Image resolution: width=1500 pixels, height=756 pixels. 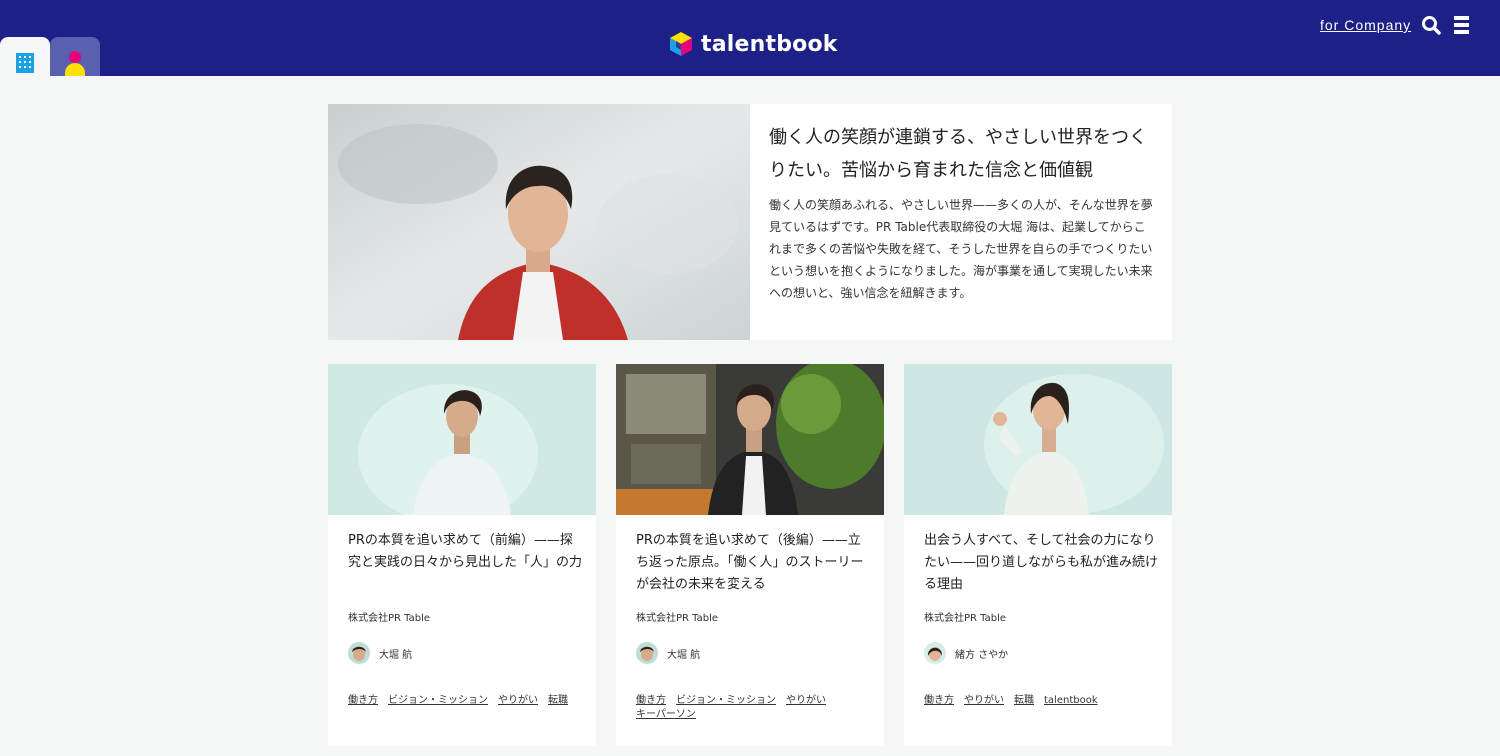 I want to click on tag-list: 働き方 ビジョン・ミッション やりがい 転職, so click(x=465, y=700).